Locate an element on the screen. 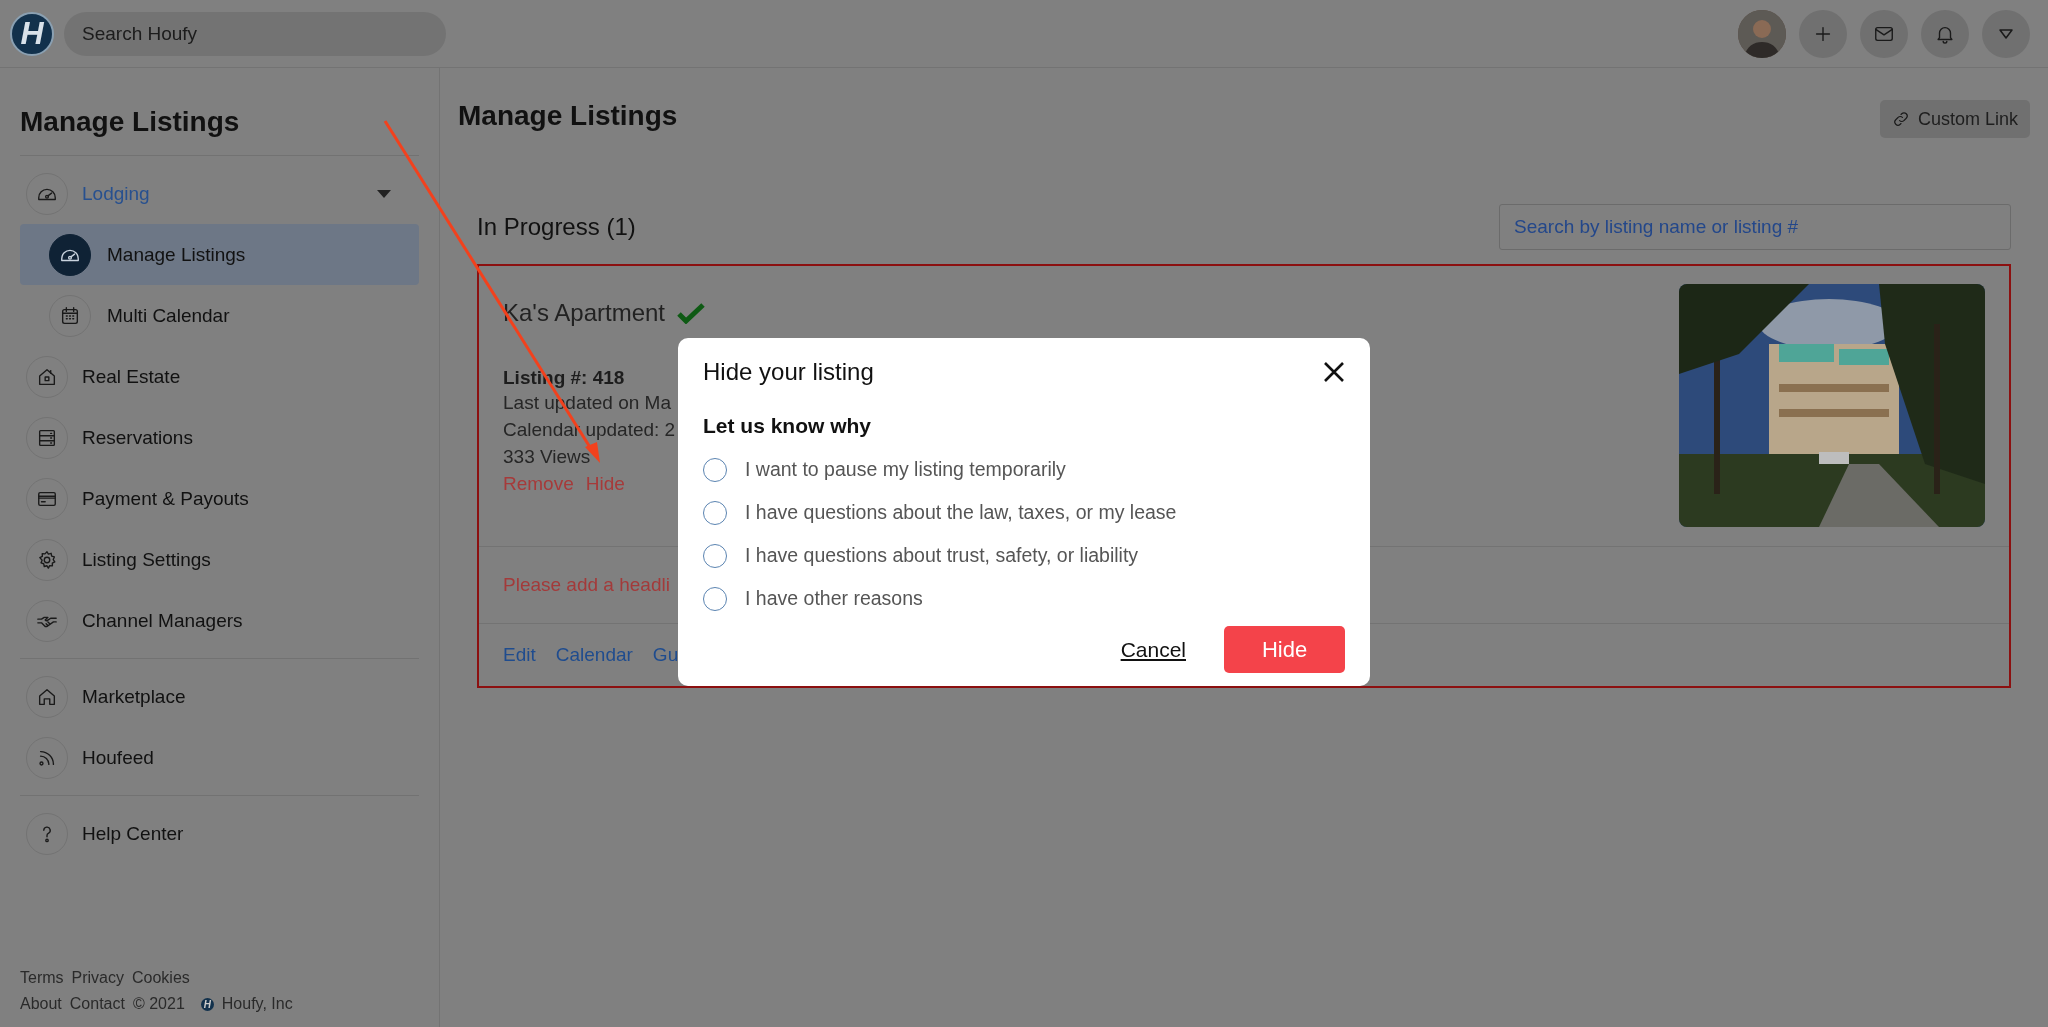  sidebar-item: Payment & Payouts is located at coordinates (219, 498).